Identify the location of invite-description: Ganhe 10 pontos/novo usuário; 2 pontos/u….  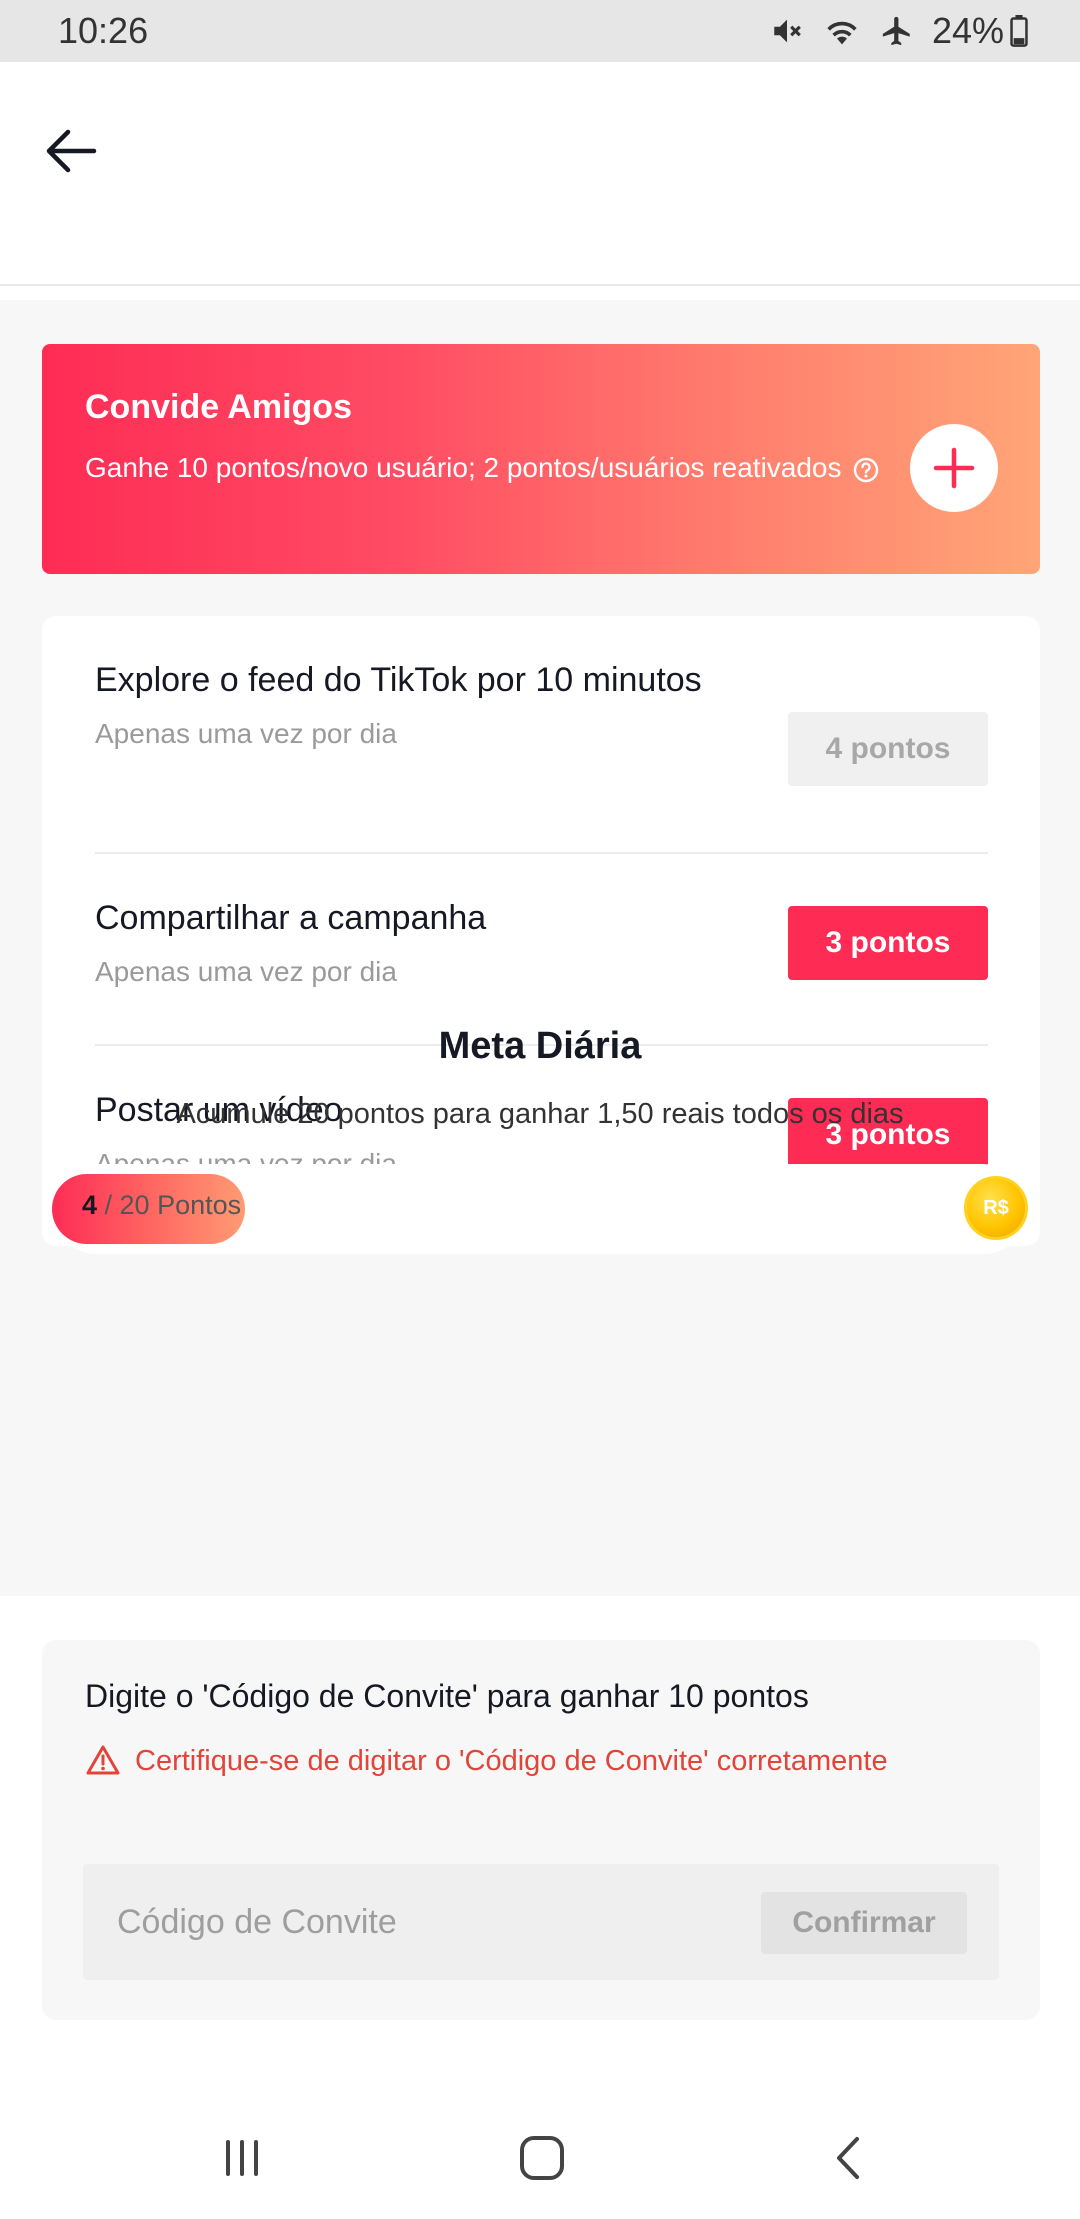
(485, 468).